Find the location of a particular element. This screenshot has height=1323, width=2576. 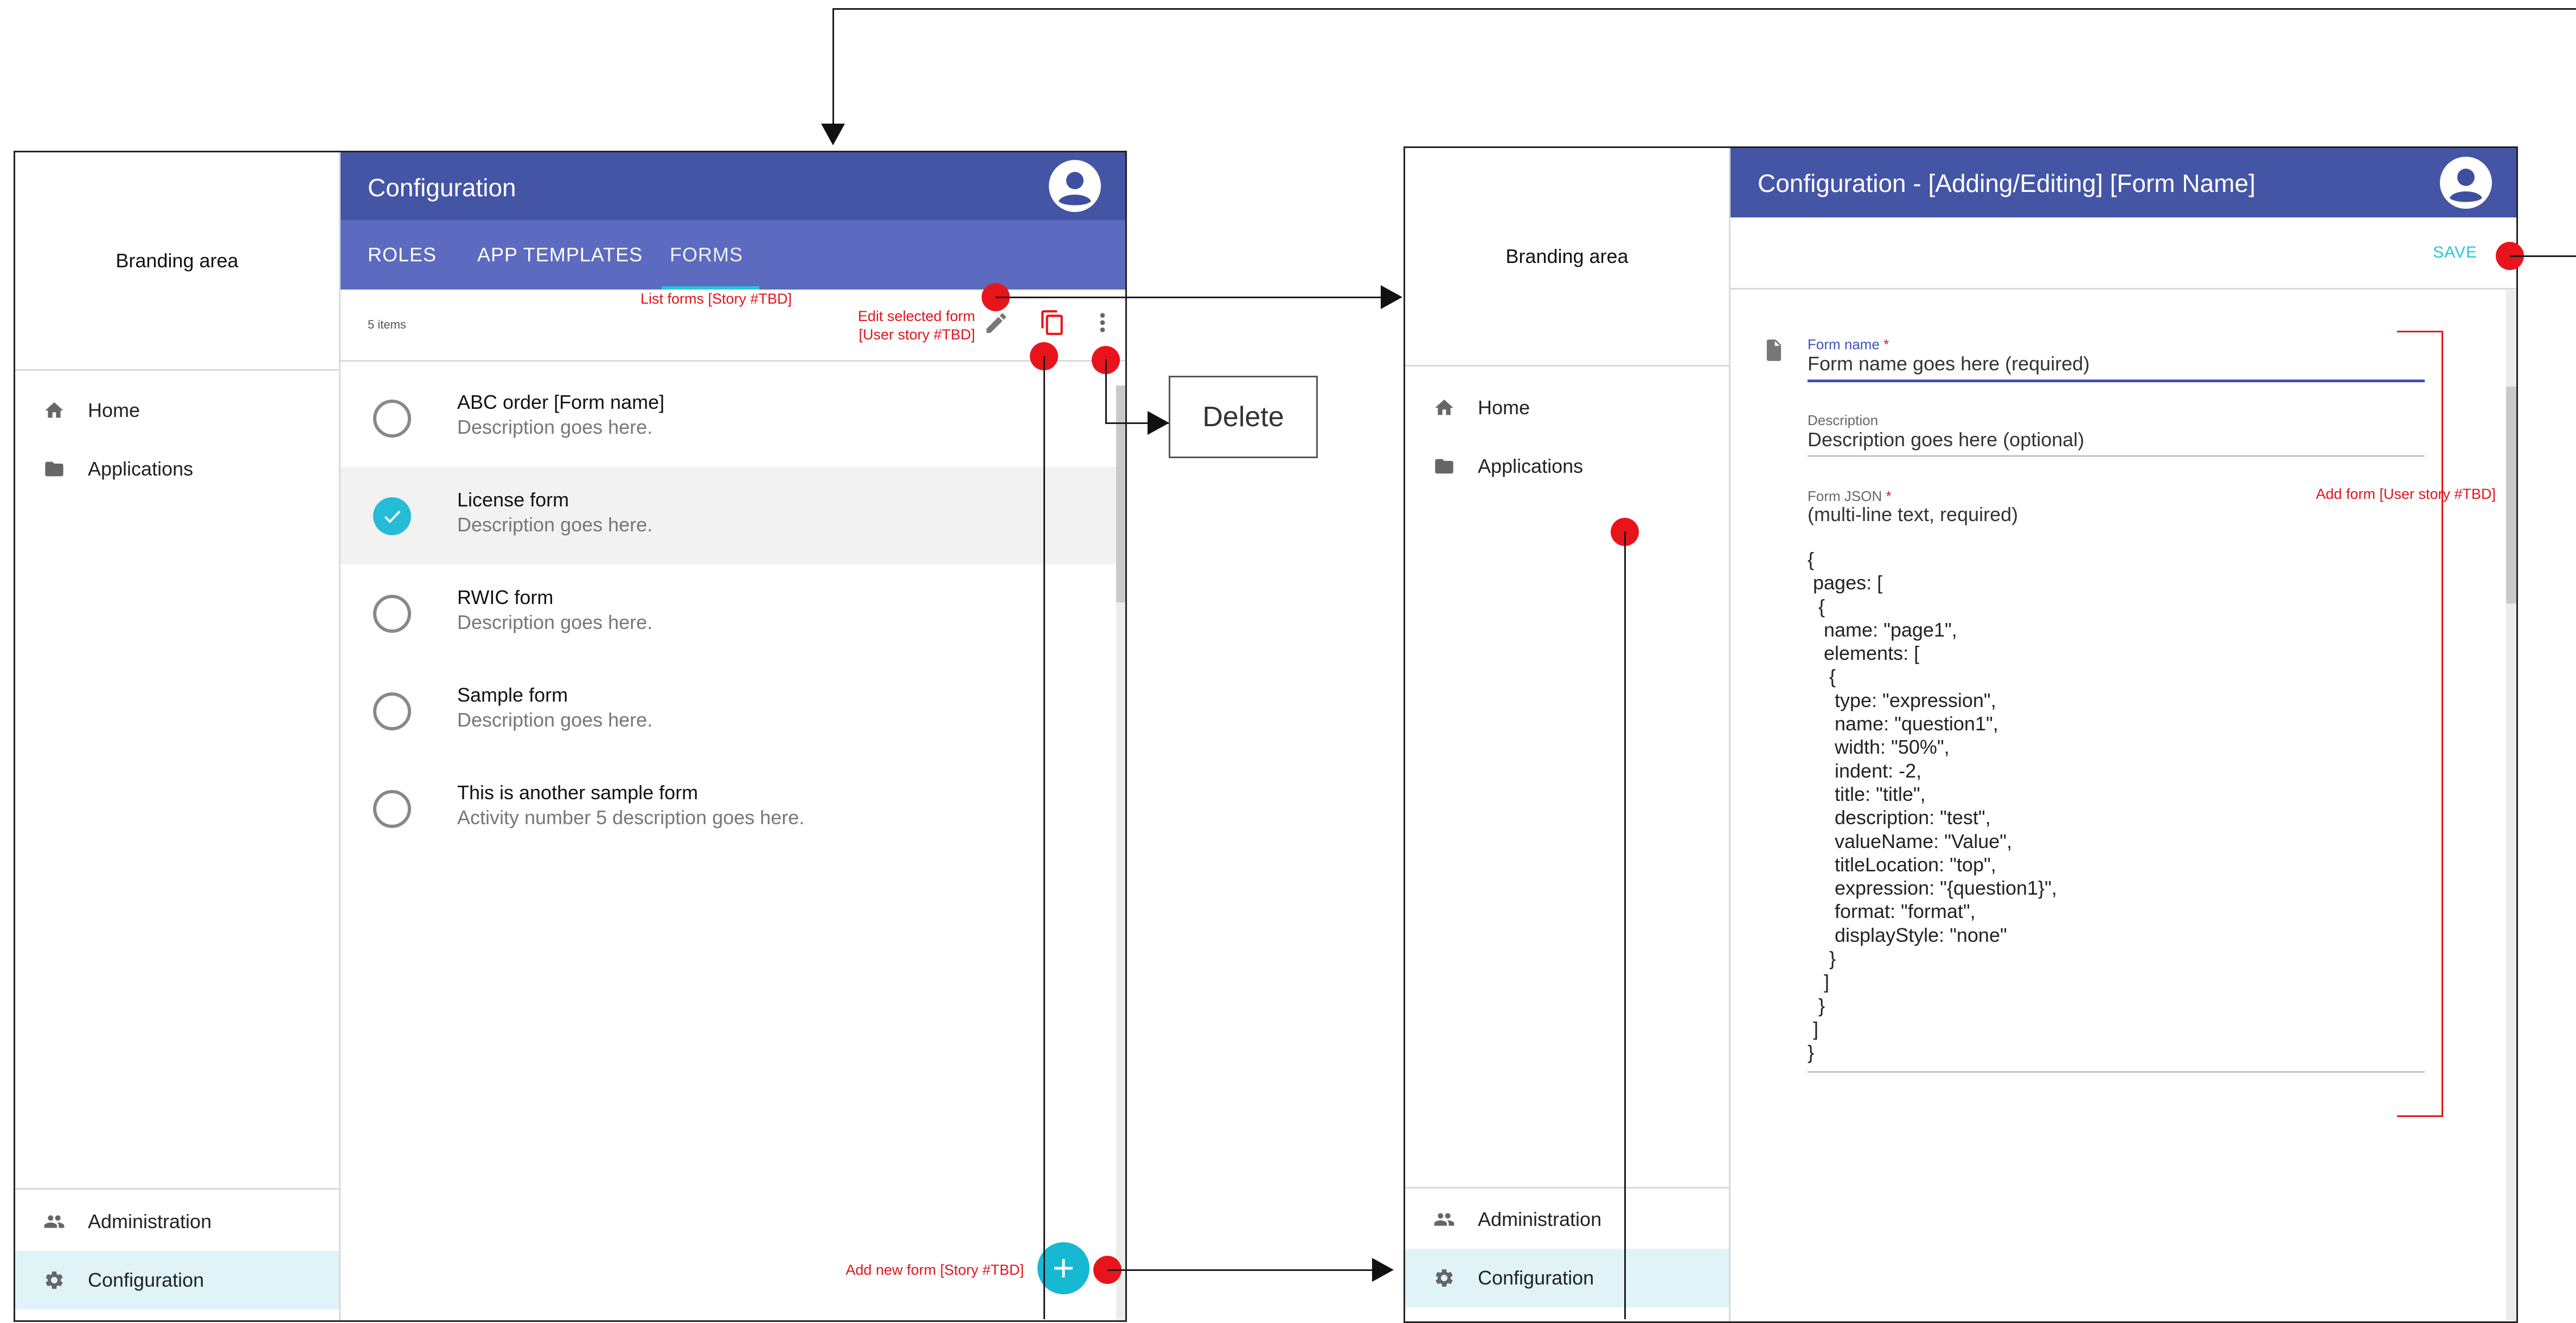

json-line: name: "question1", is located at coordinates (1903, 723).